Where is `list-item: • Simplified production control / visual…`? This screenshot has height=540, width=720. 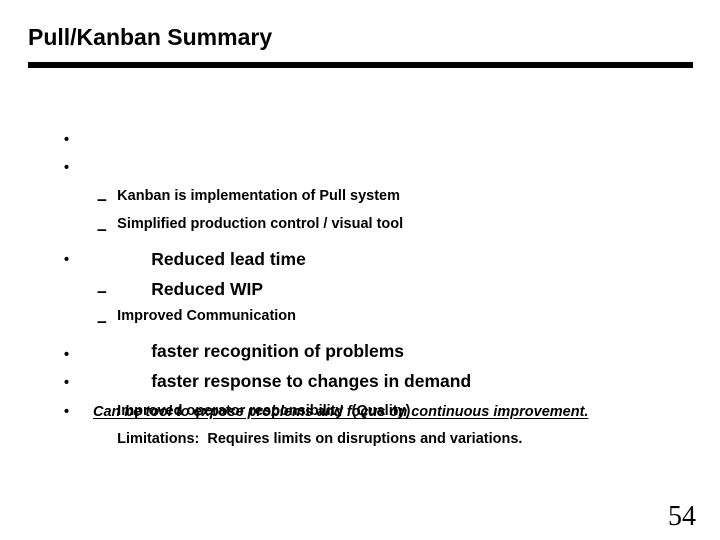 list-item: • Simplified production control / visual… is located at coordinates (360, 193).